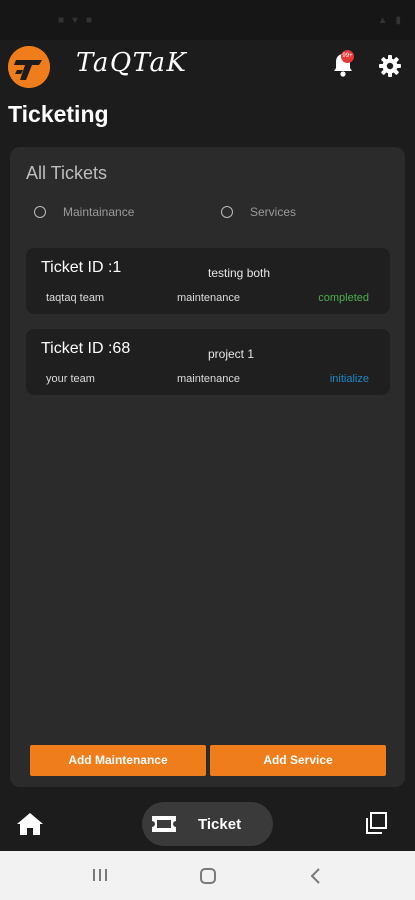 This screenshot has width=415, height=900. I want to click on logo-mark-icon, so click(29, 67).